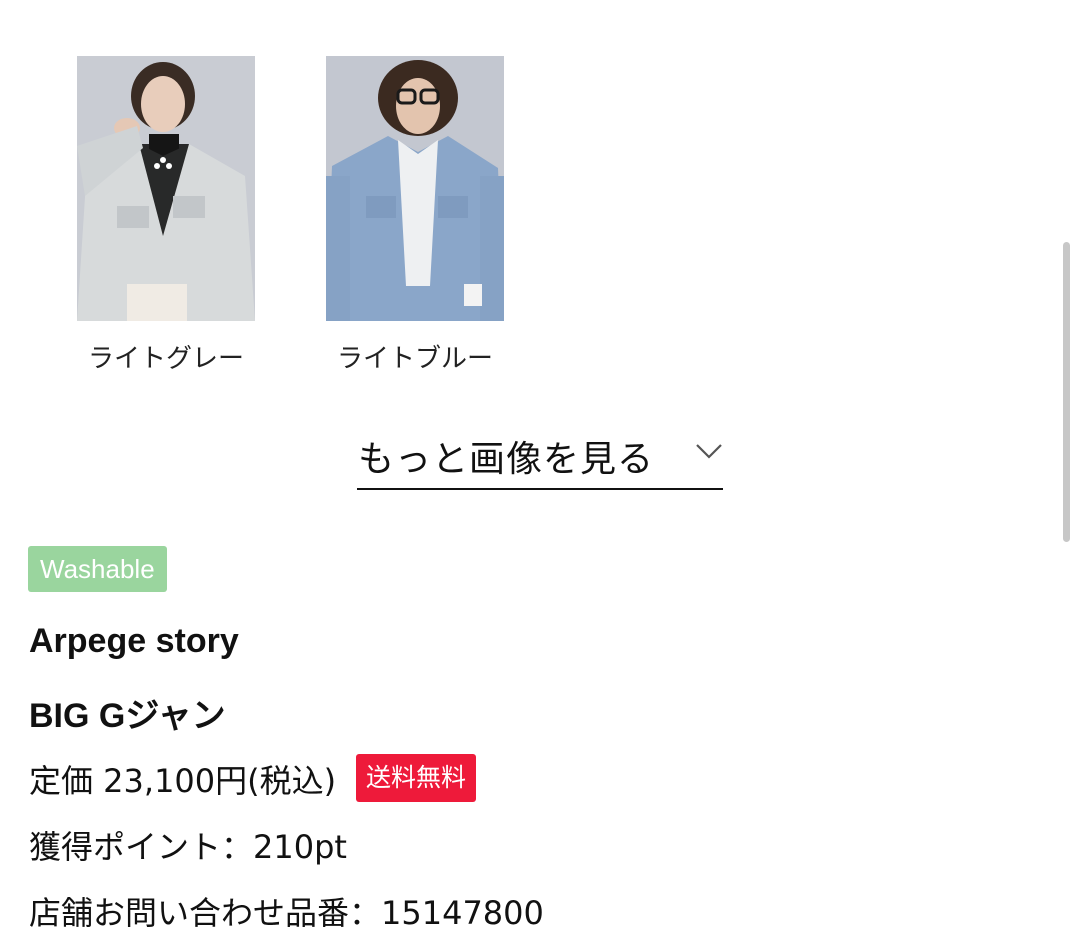  What do you see at coordinates (183, 781) in the screenshot?
I see `price: 定価 23,100円(税込)` at bounding box center [183, 781].